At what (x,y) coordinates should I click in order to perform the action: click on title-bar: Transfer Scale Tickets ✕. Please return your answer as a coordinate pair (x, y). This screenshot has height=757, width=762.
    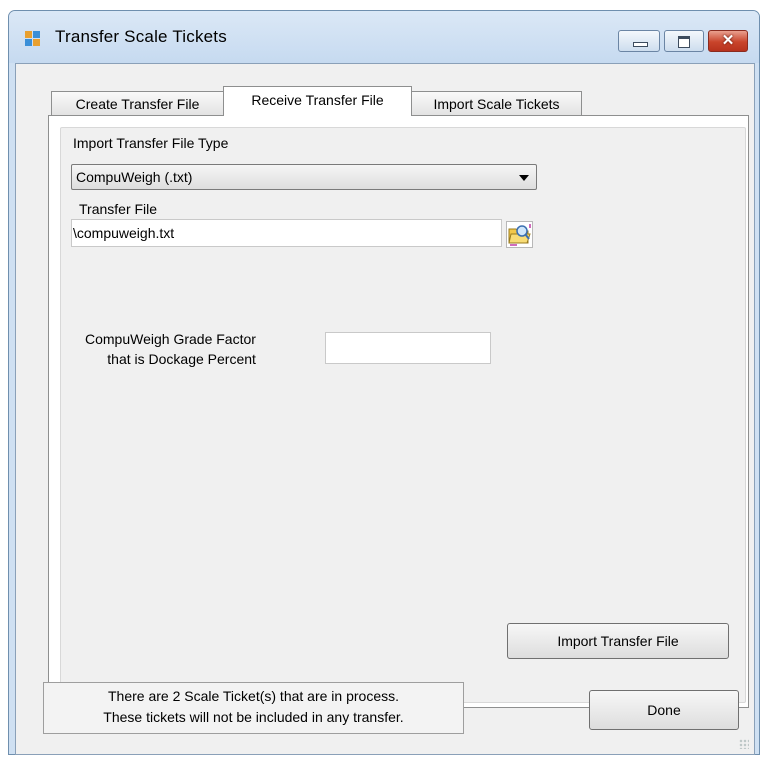
    Looking at the image, I should click on (384, 37).